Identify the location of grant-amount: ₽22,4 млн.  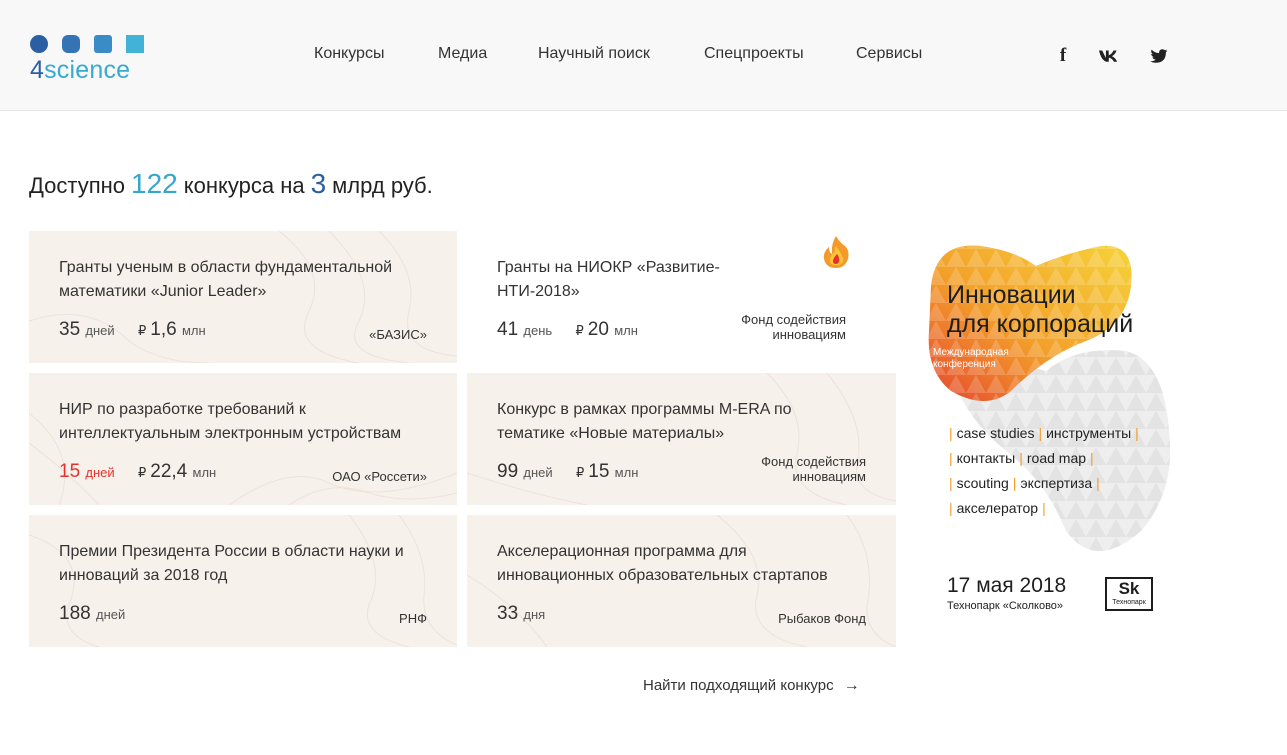
(177, 471).